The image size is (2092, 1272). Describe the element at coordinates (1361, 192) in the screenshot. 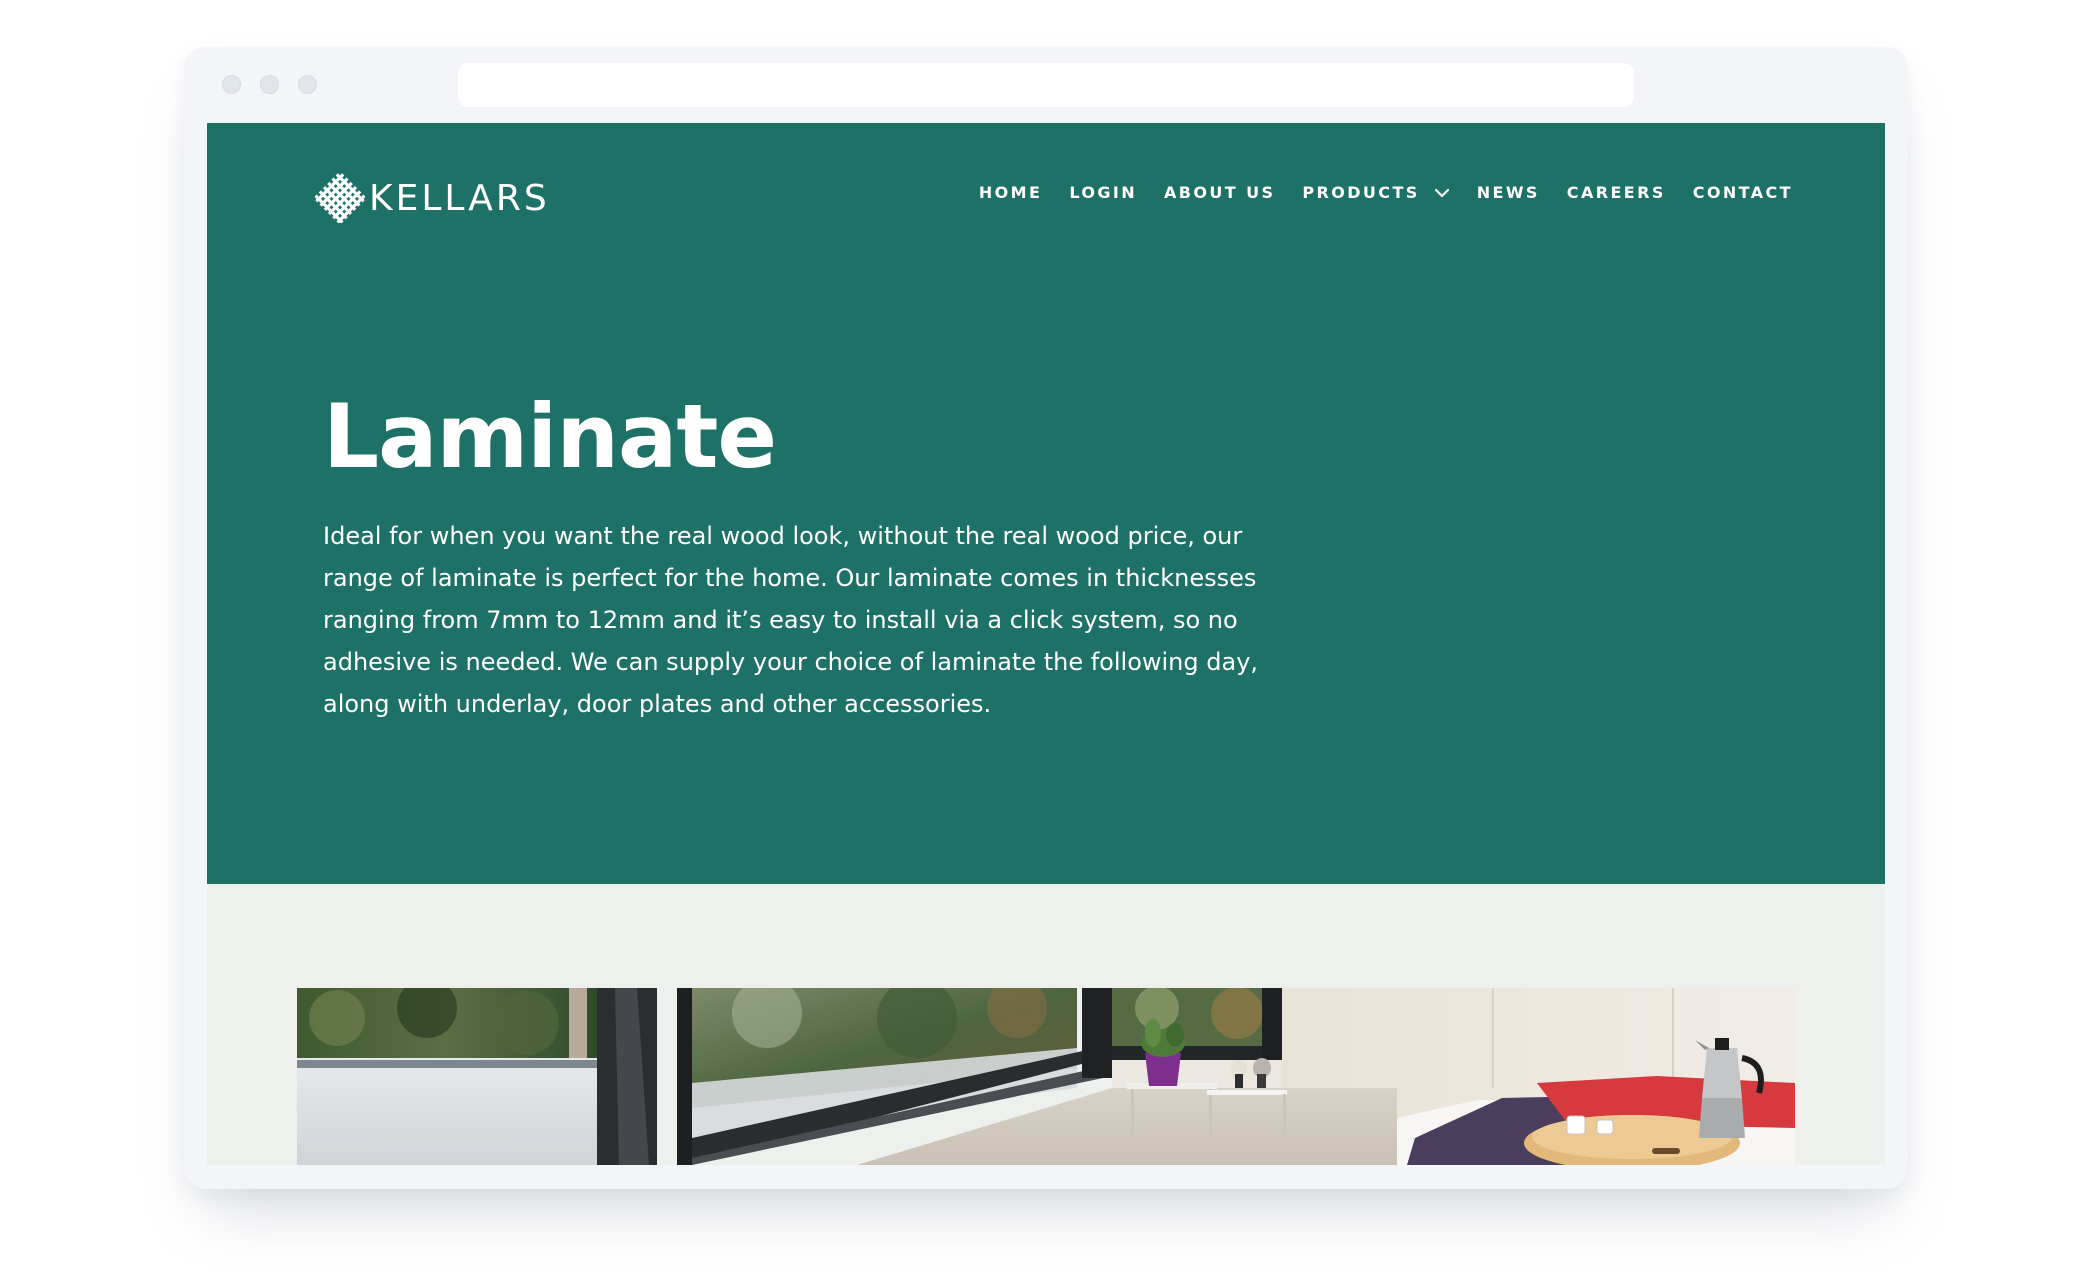

I see `nav-products-label: PRODUCTS` at that location.